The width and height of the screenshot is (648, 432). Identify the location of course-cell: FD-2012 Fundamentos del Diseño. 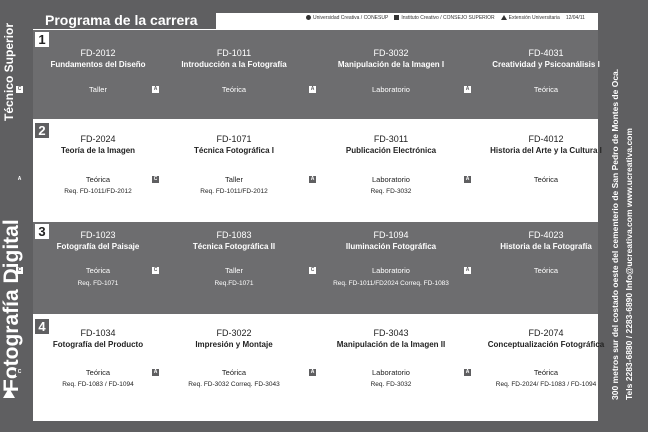
(98, 58).